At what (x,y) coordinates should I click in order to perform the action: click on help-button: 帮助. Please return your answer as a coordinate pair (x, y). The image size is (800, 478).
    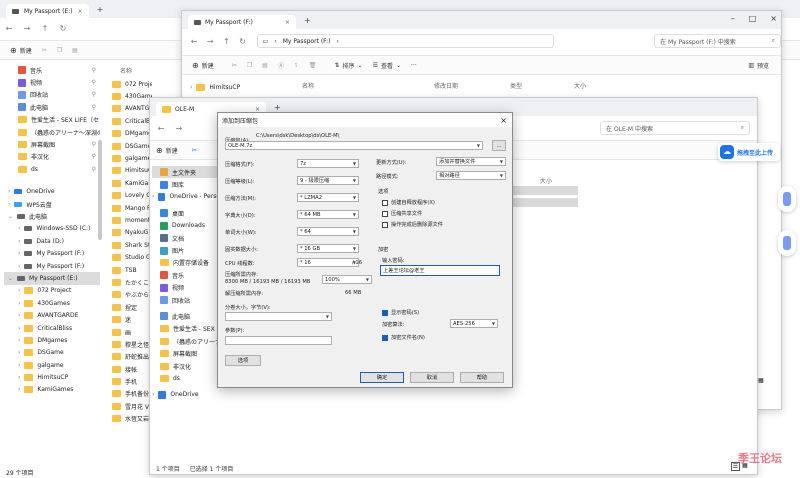
    Looking at the image, I should click on (482, 377).